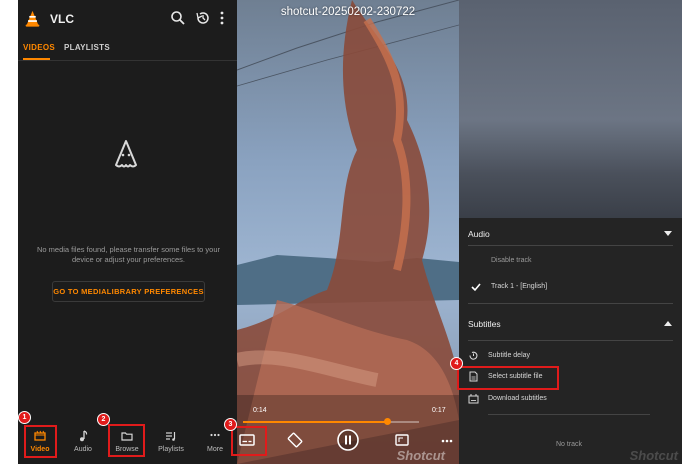 This screenshot has height=464, width=700. What do you see at coordinates (36, 59) in the screenshot?
I see `active-tab-indicator` at bounding box center [36, 59].